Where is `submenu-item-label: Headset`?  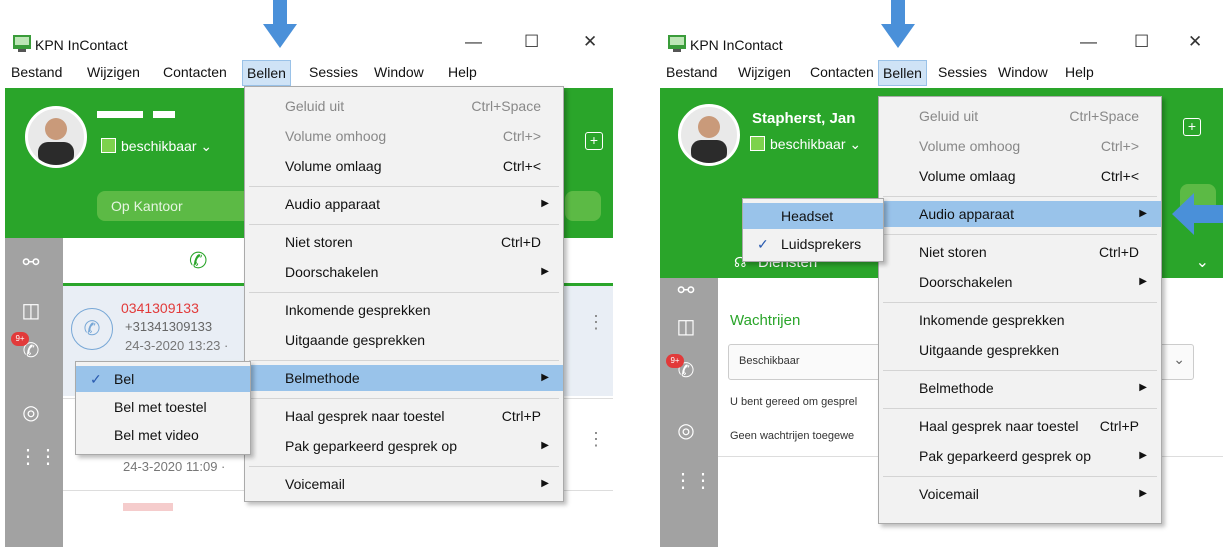
submenu-item-label: Headset is located at coordinates (807, 216).